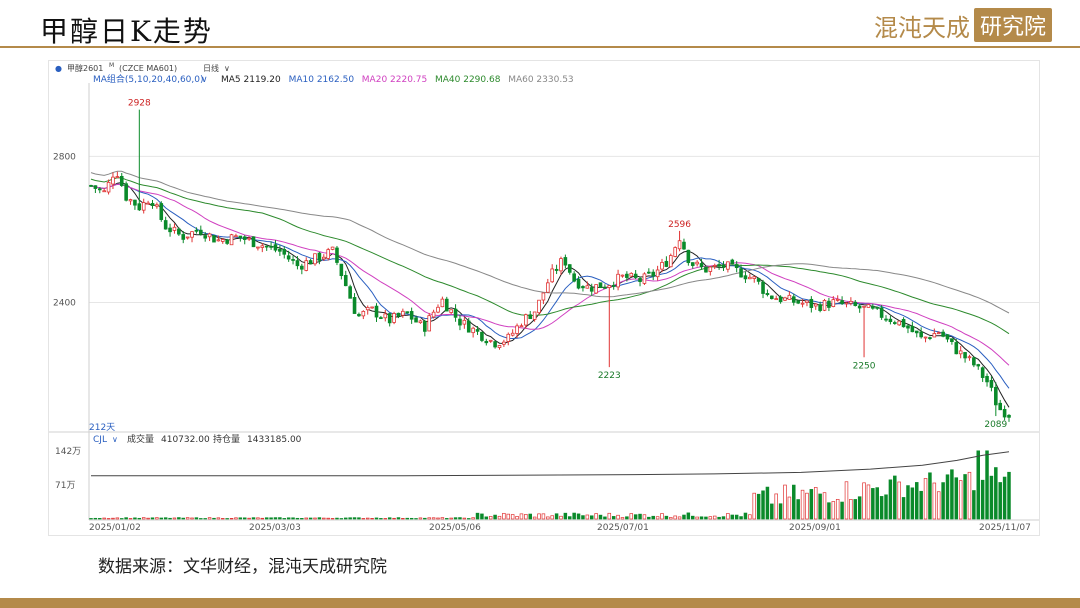  I want to click on volume-panel-label: CJL, so click(100, 440).